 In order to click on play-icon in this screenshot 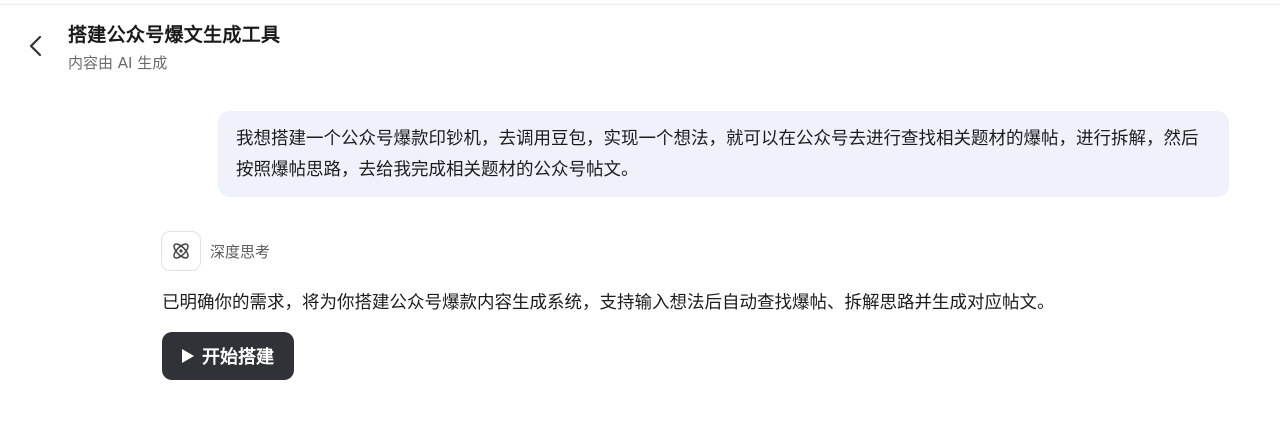, I will do `click(188, 356)`.